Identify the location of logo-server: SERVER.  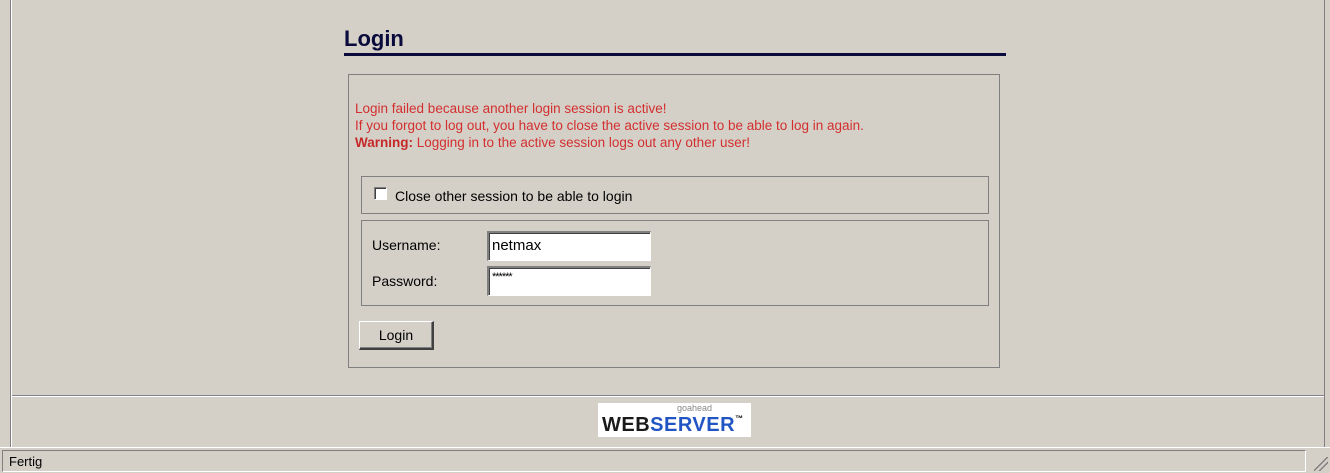
(693, 425).